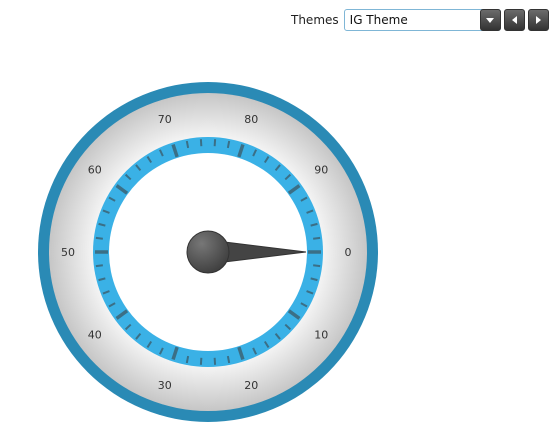  What do you see at coordinates (321, 334) in the screenshot?
I see `scale-label: 10` at bounding box center [321, 334].